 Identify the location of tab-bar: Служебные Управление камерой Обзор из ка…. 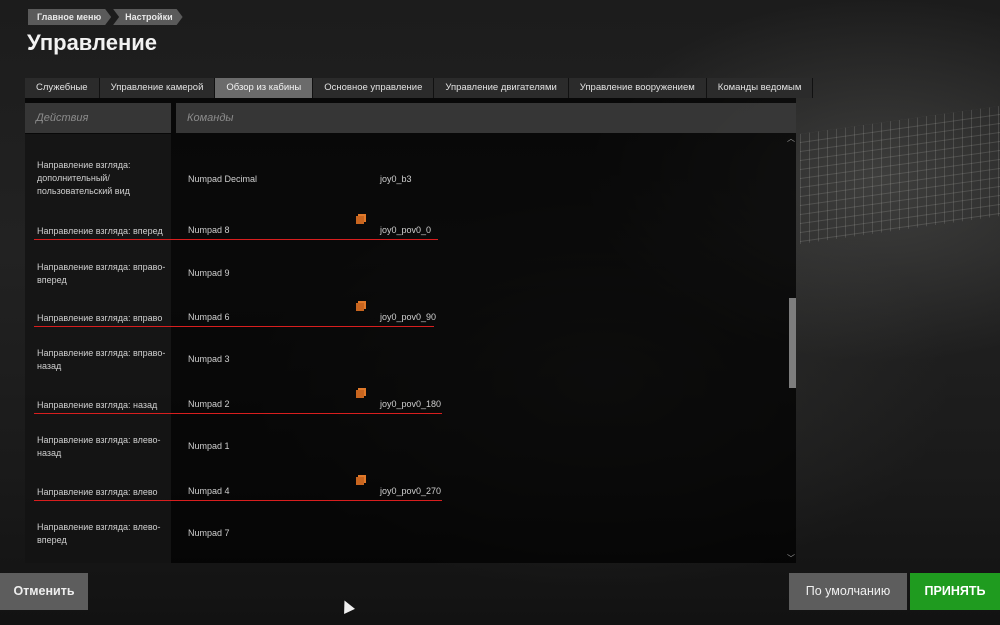
(419, 88).